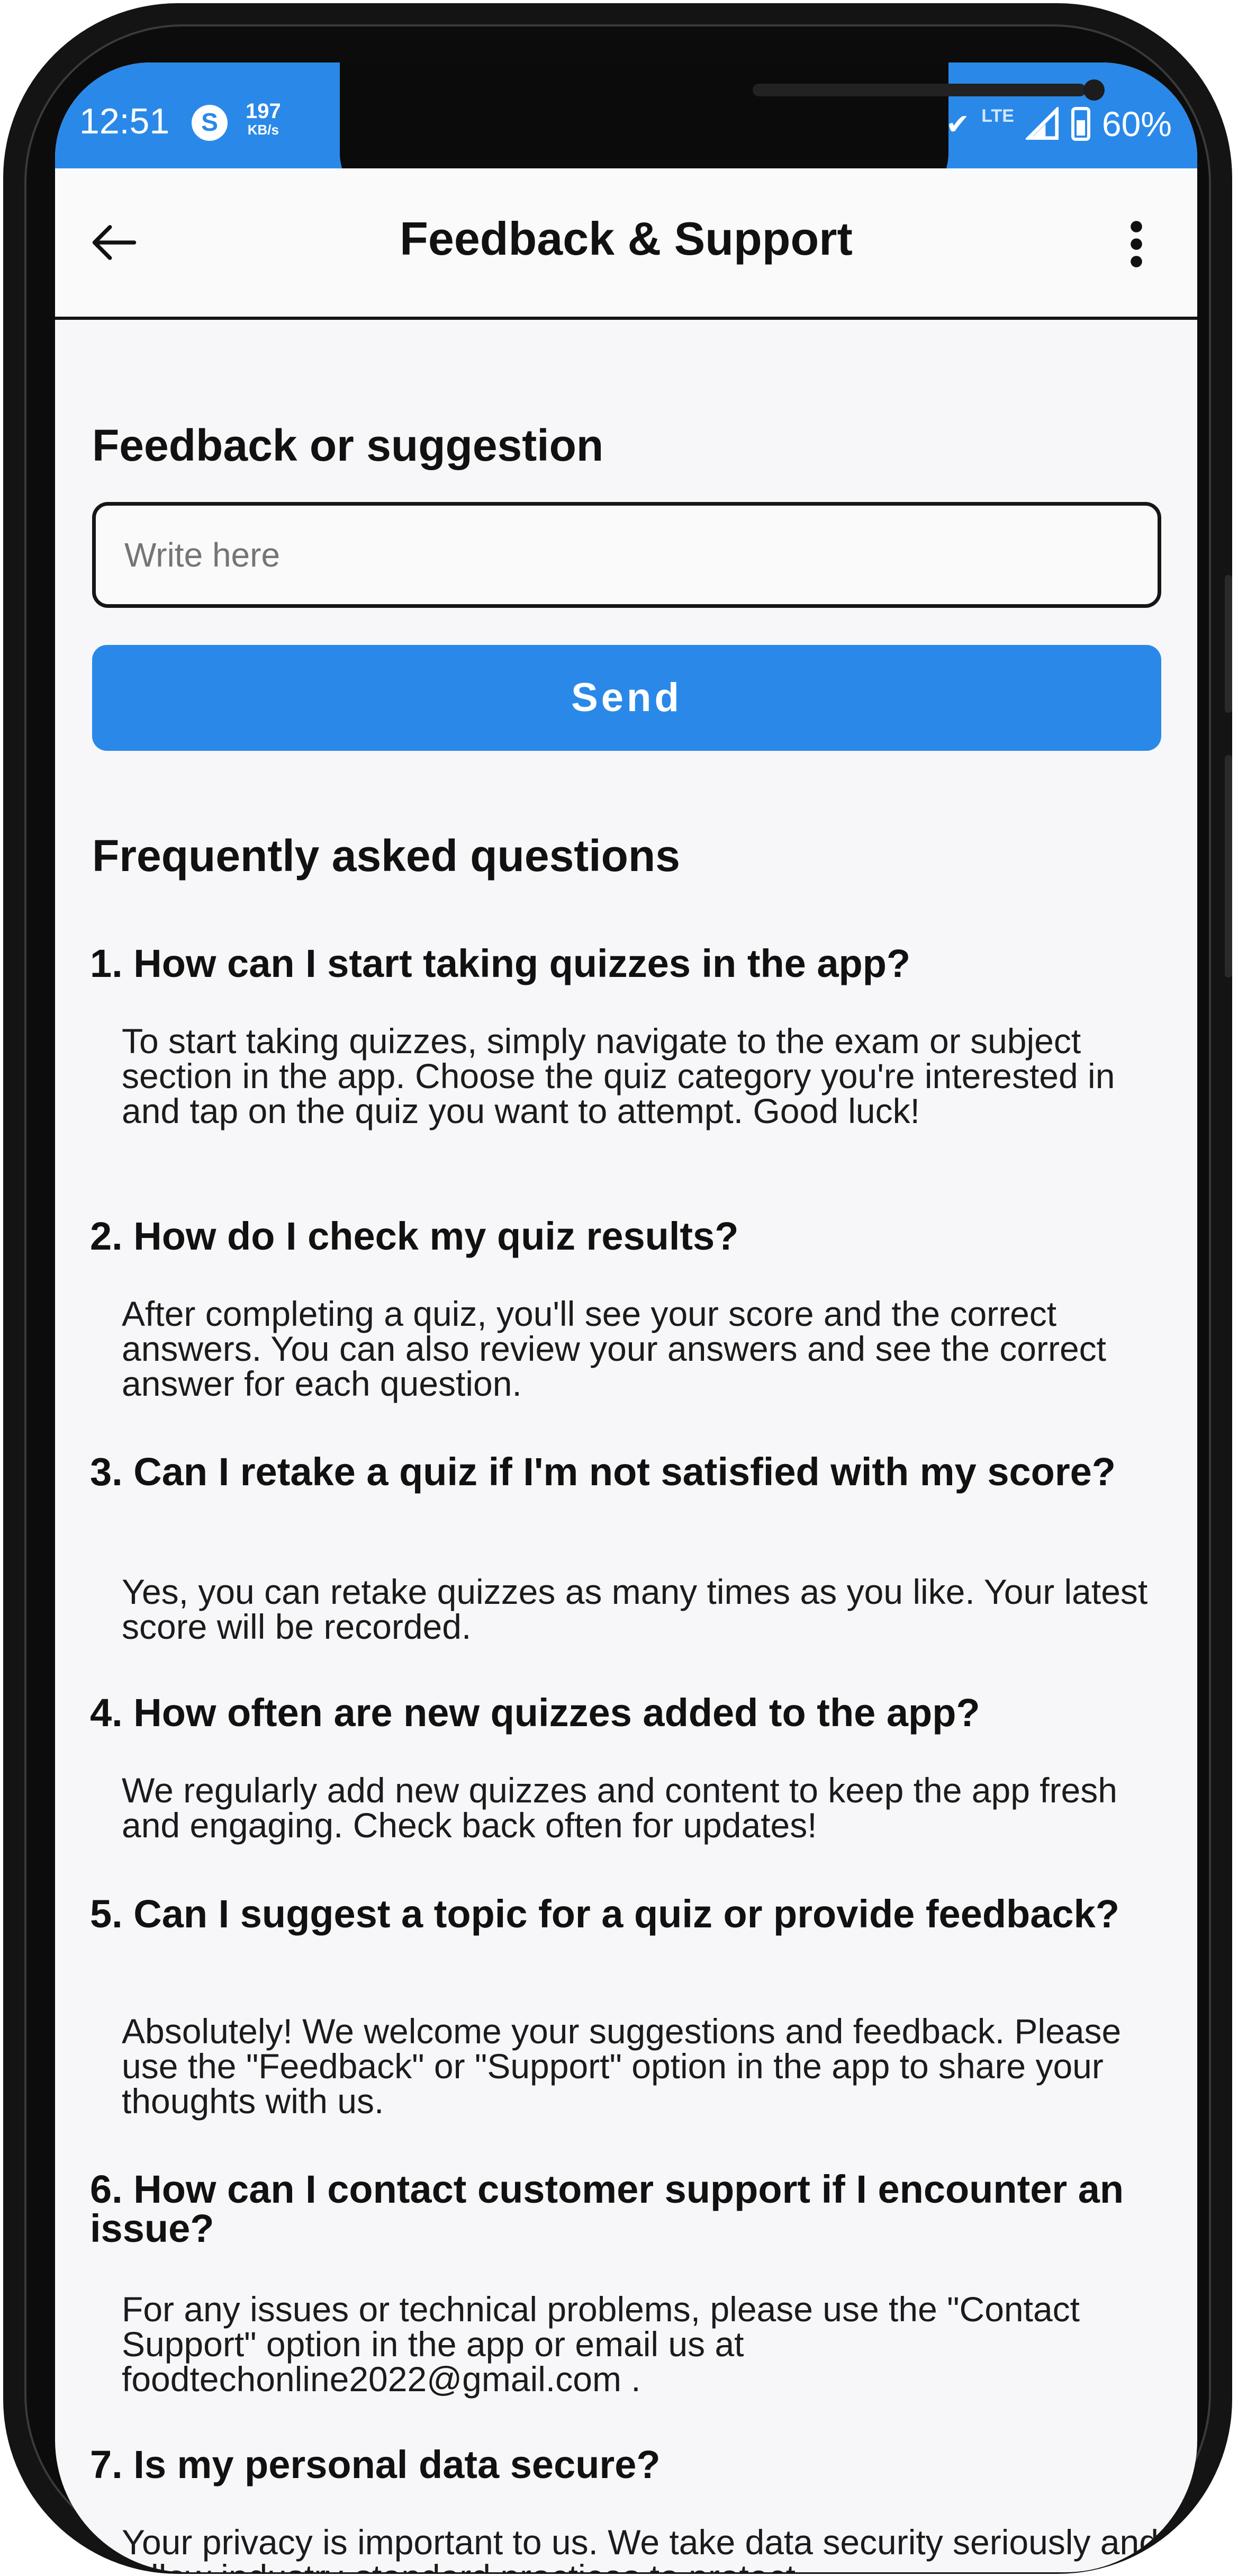 This screenshot has width=1238, height=2576. Describe the element at coordinates (1228, 866) in the screenshot. I see `power-button` at that location.